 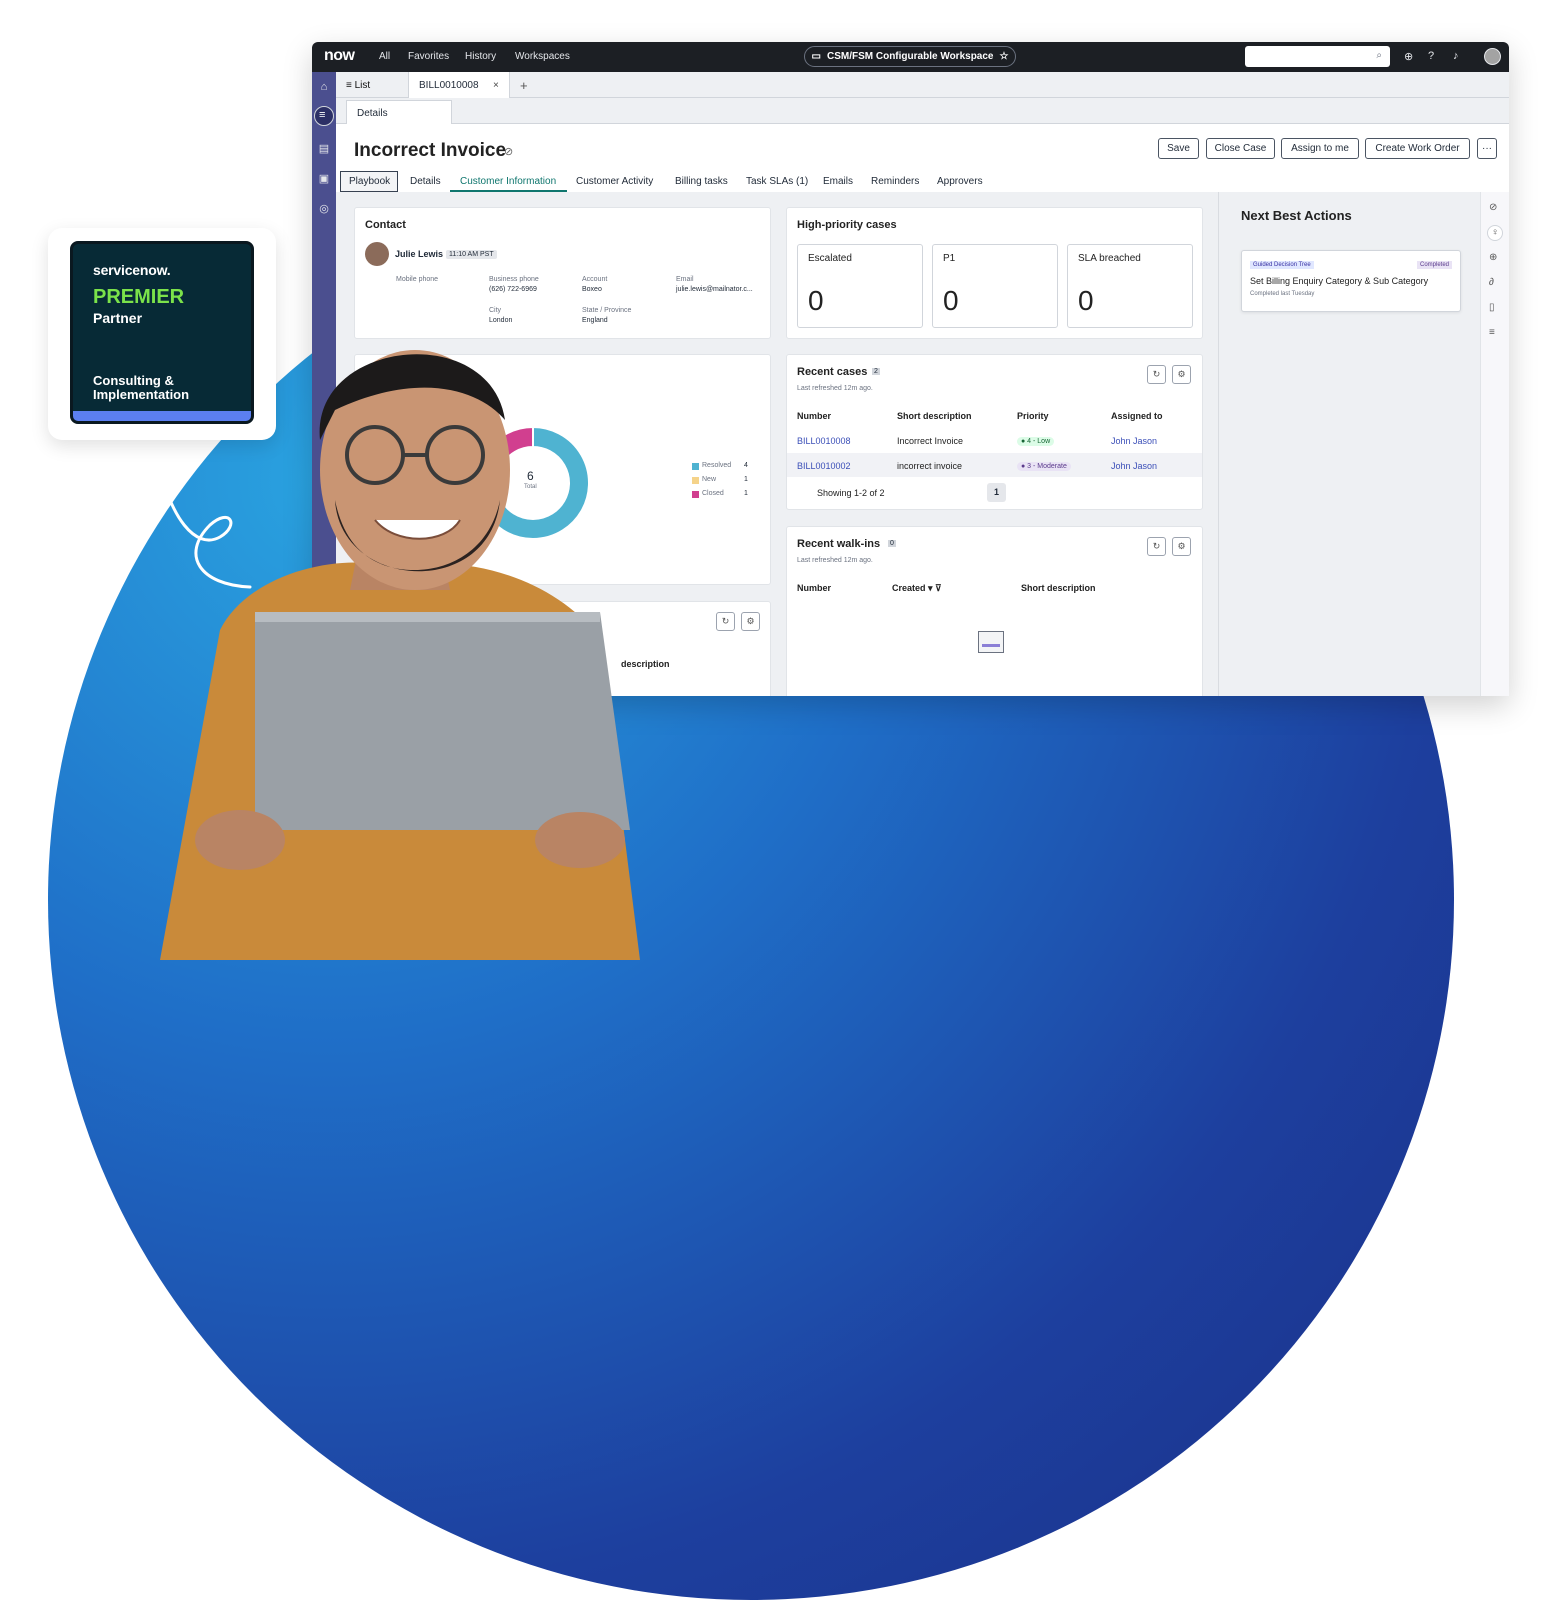 What do you see at coordinates (996, 492) in the screenshot?
I see `page-button: 1` at bounding box center [996, 492].